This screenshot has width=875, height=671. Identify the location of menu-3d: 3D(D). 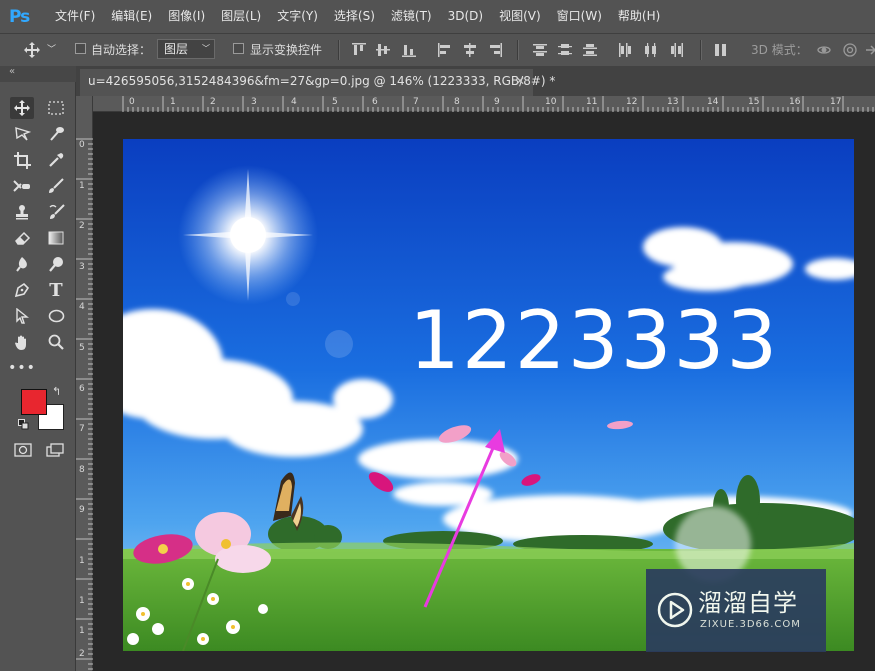
(465, 16).